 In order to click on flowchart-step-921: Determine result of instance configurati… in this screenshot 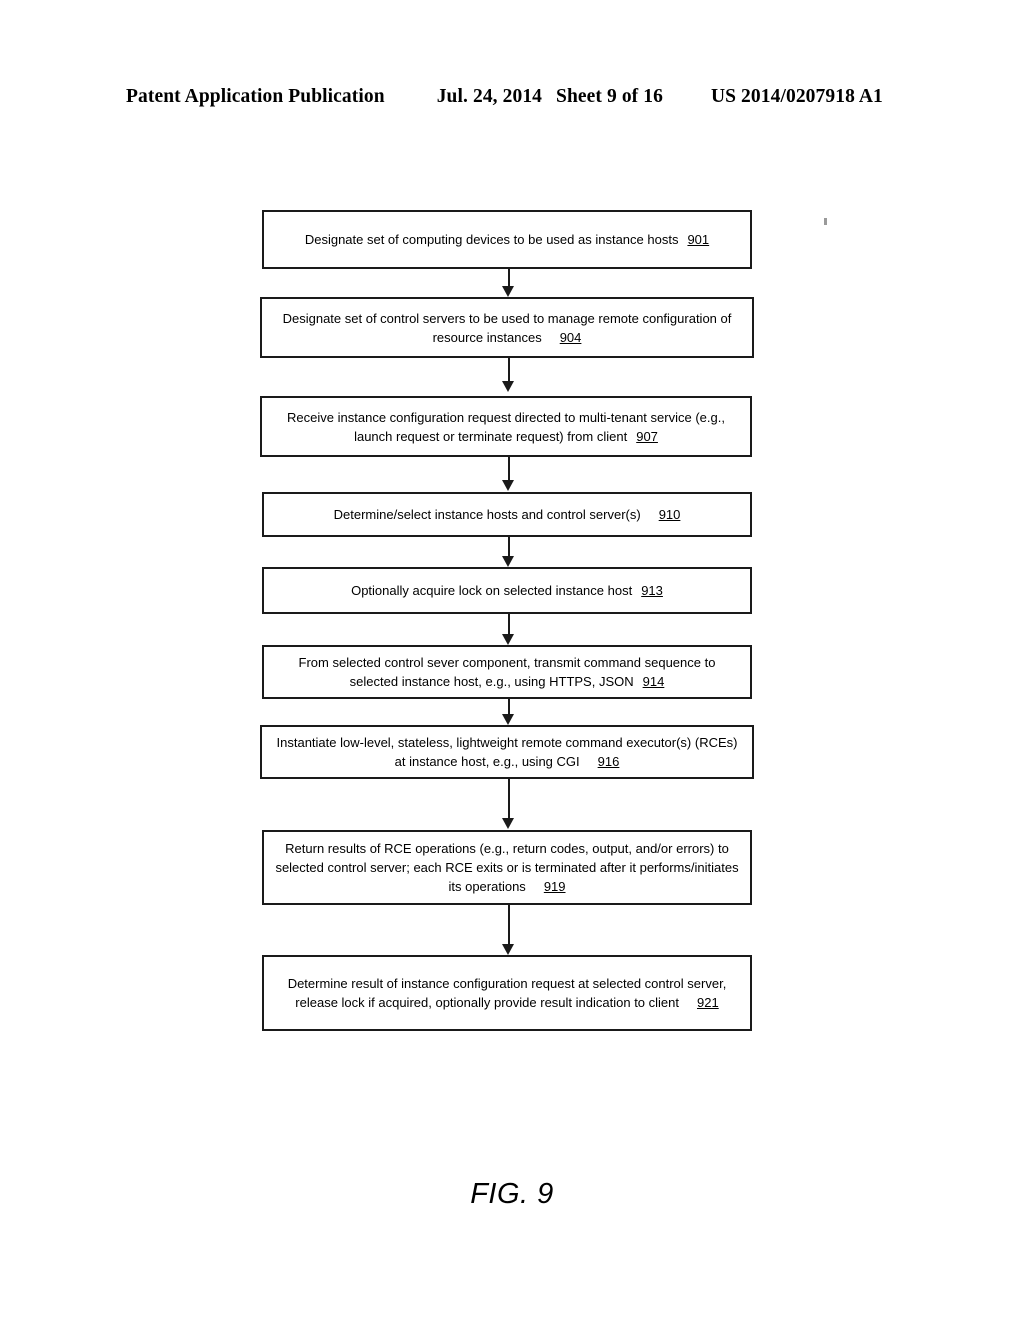, I will do `click(507, 993)`.